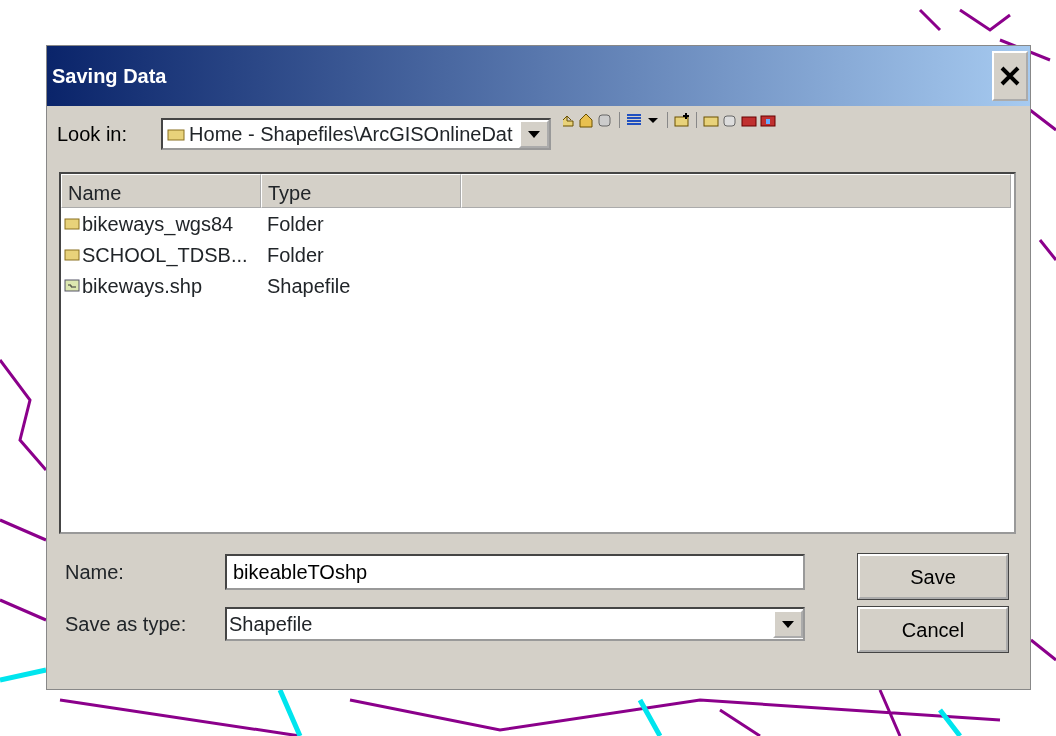  I want to click on save-as-type-label: Save as type:, so click(126, 624).